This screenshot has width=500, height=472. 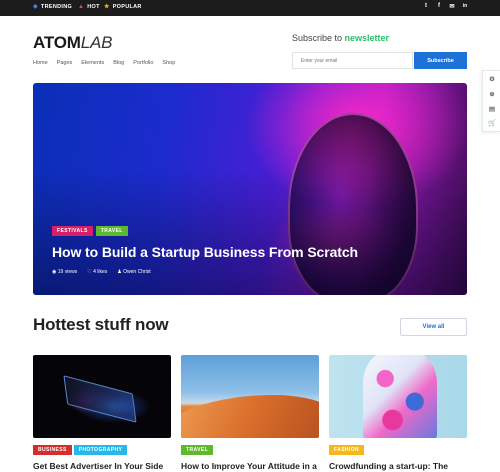 I want to click on card-2-tags: TRAVEL, so click(x=197, y=450).